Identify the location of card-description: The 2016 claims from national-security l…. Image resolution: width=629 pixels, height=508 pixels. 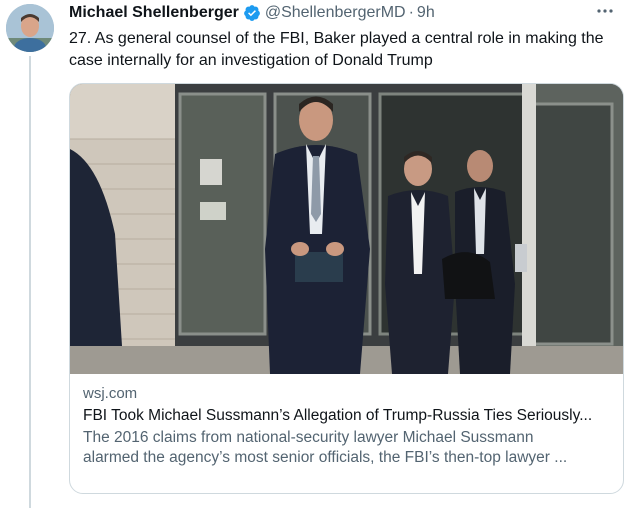
(346, 448).